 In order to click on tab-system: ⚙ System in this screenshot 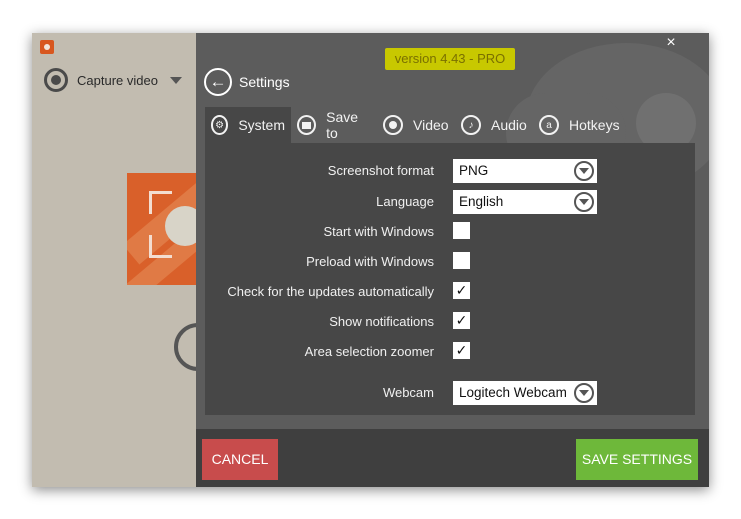, I will do `click(248, 125)`.